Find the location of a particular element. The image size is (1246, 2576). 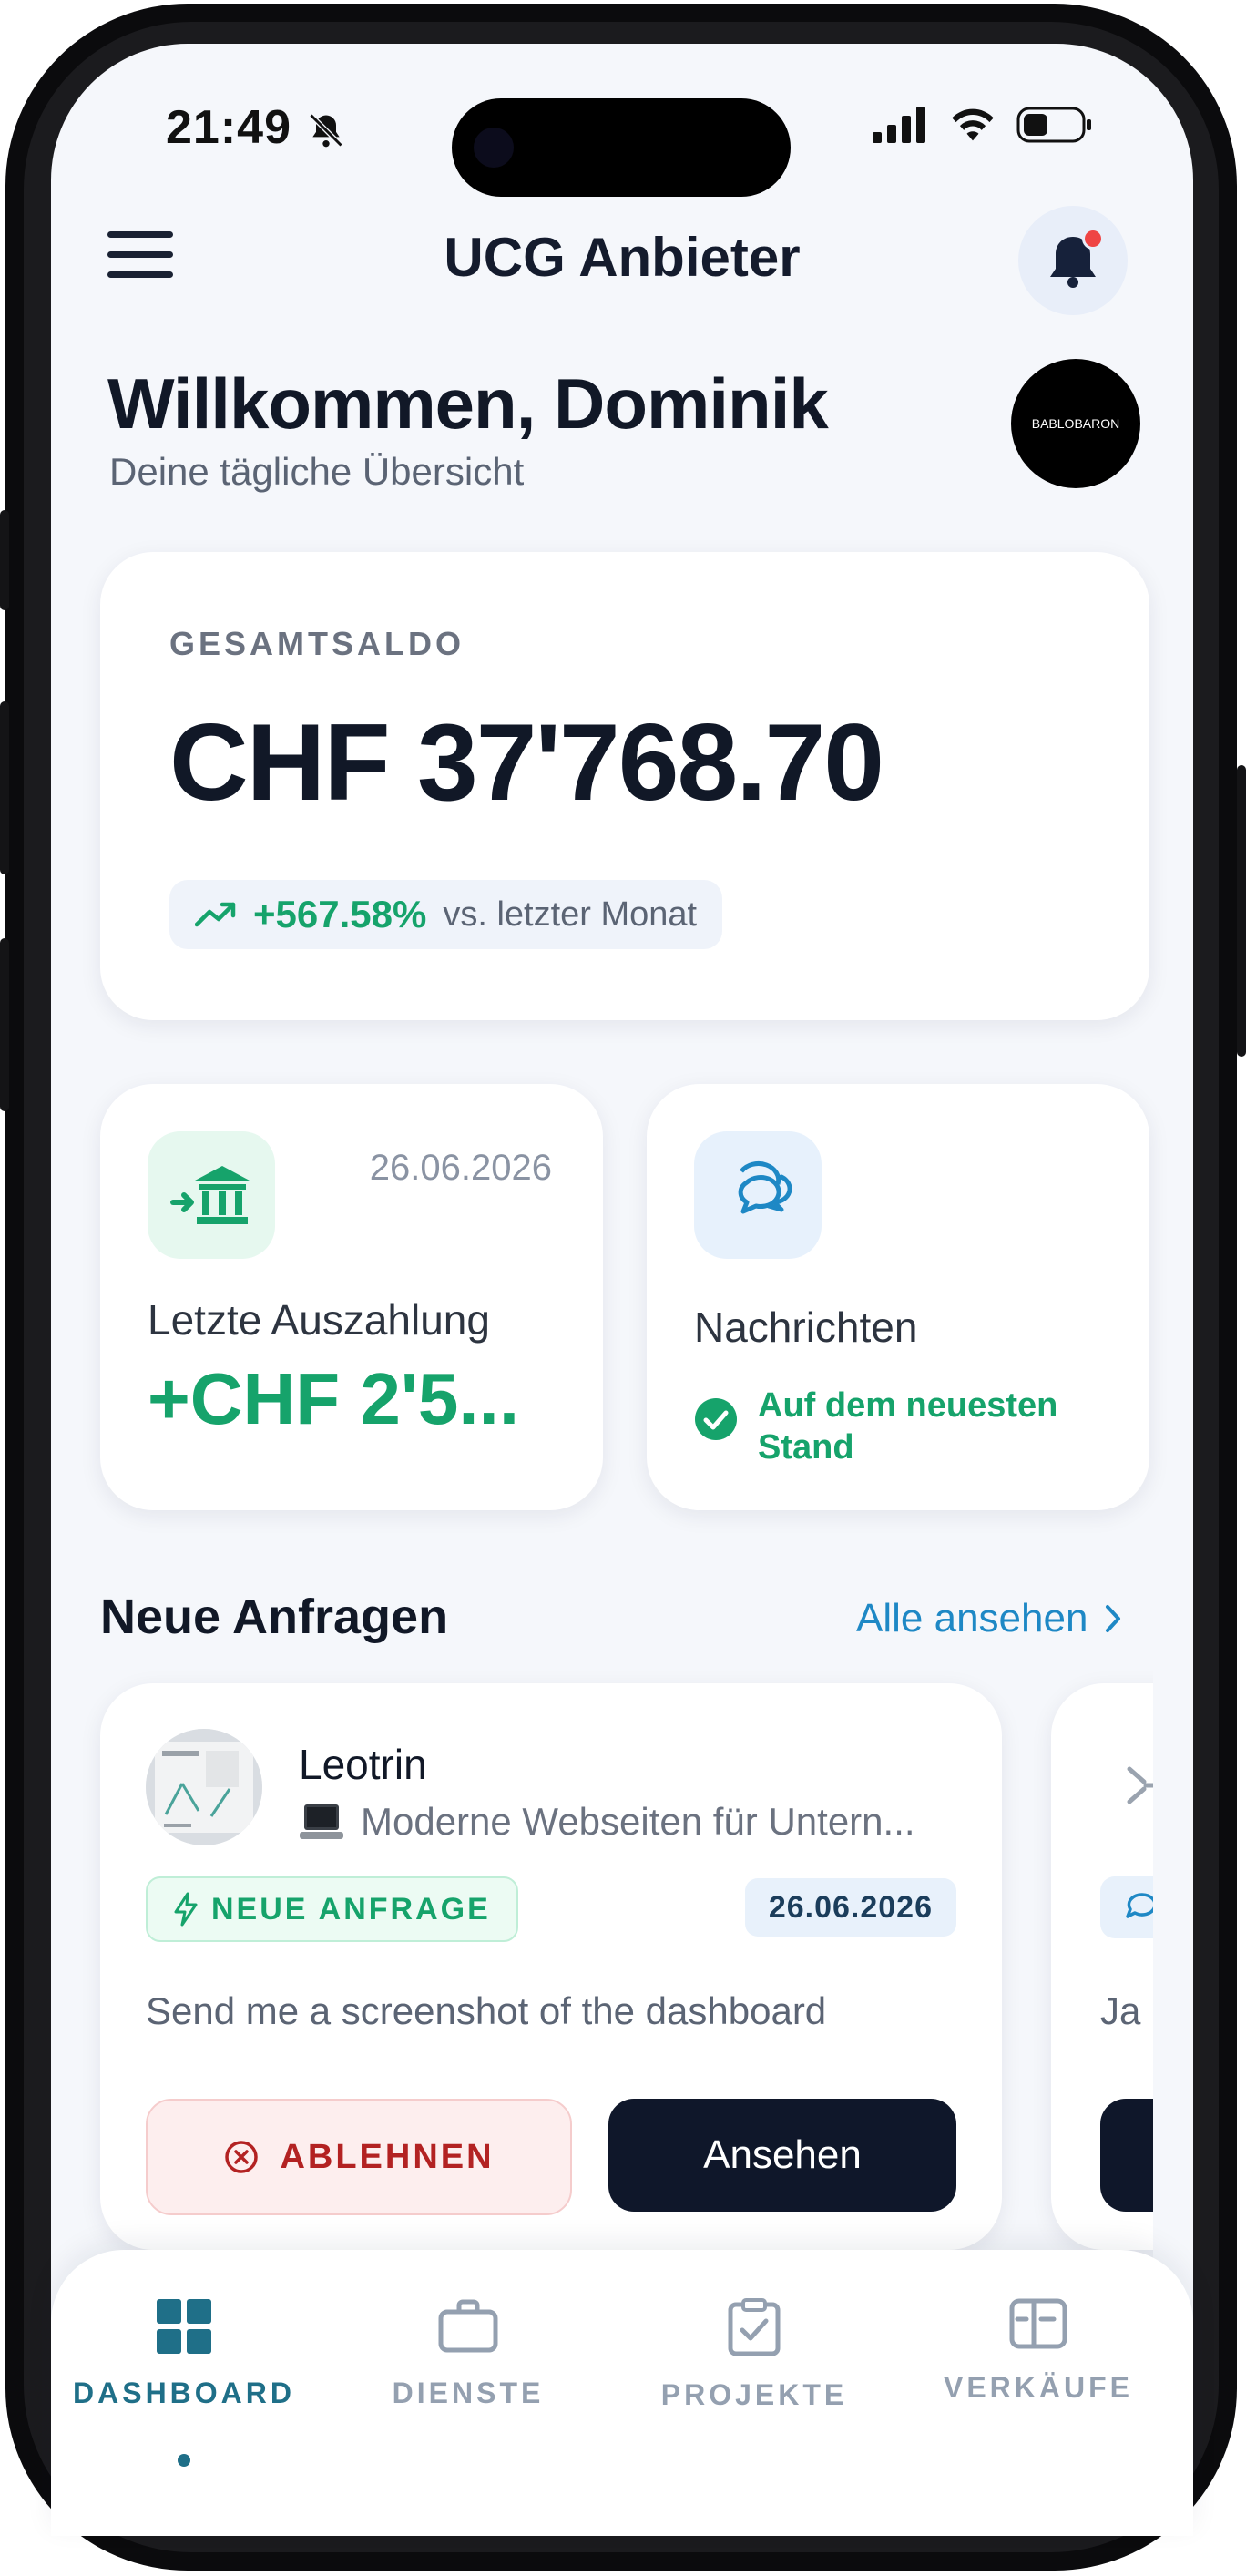

tab-projekte-label: PROJEKTE is located at coordinates (754, 2395).